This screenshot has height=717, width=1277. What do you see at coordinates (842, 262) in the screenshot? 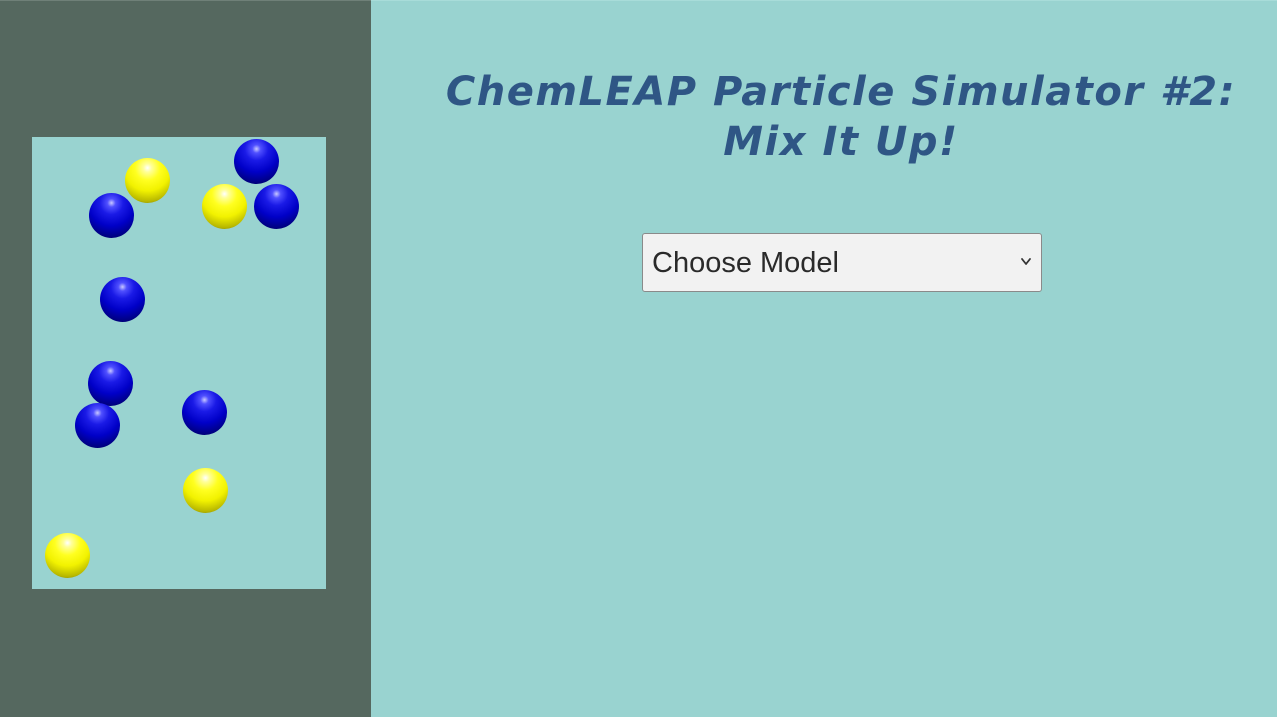
I see `model-select: Choose Model` at bounding box center [842, 262].